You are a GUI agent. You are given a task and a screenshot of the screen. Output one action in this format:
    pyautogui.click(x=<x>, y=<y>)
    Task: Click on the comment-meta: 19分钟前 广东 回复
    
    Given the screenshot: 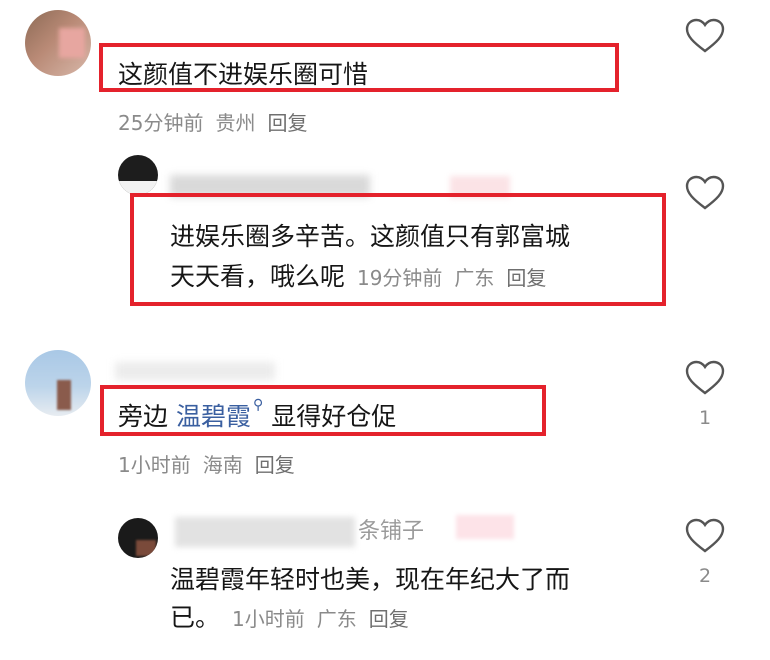 What is the action you would take?
    pyautogui.click(x=457, y=278)
    